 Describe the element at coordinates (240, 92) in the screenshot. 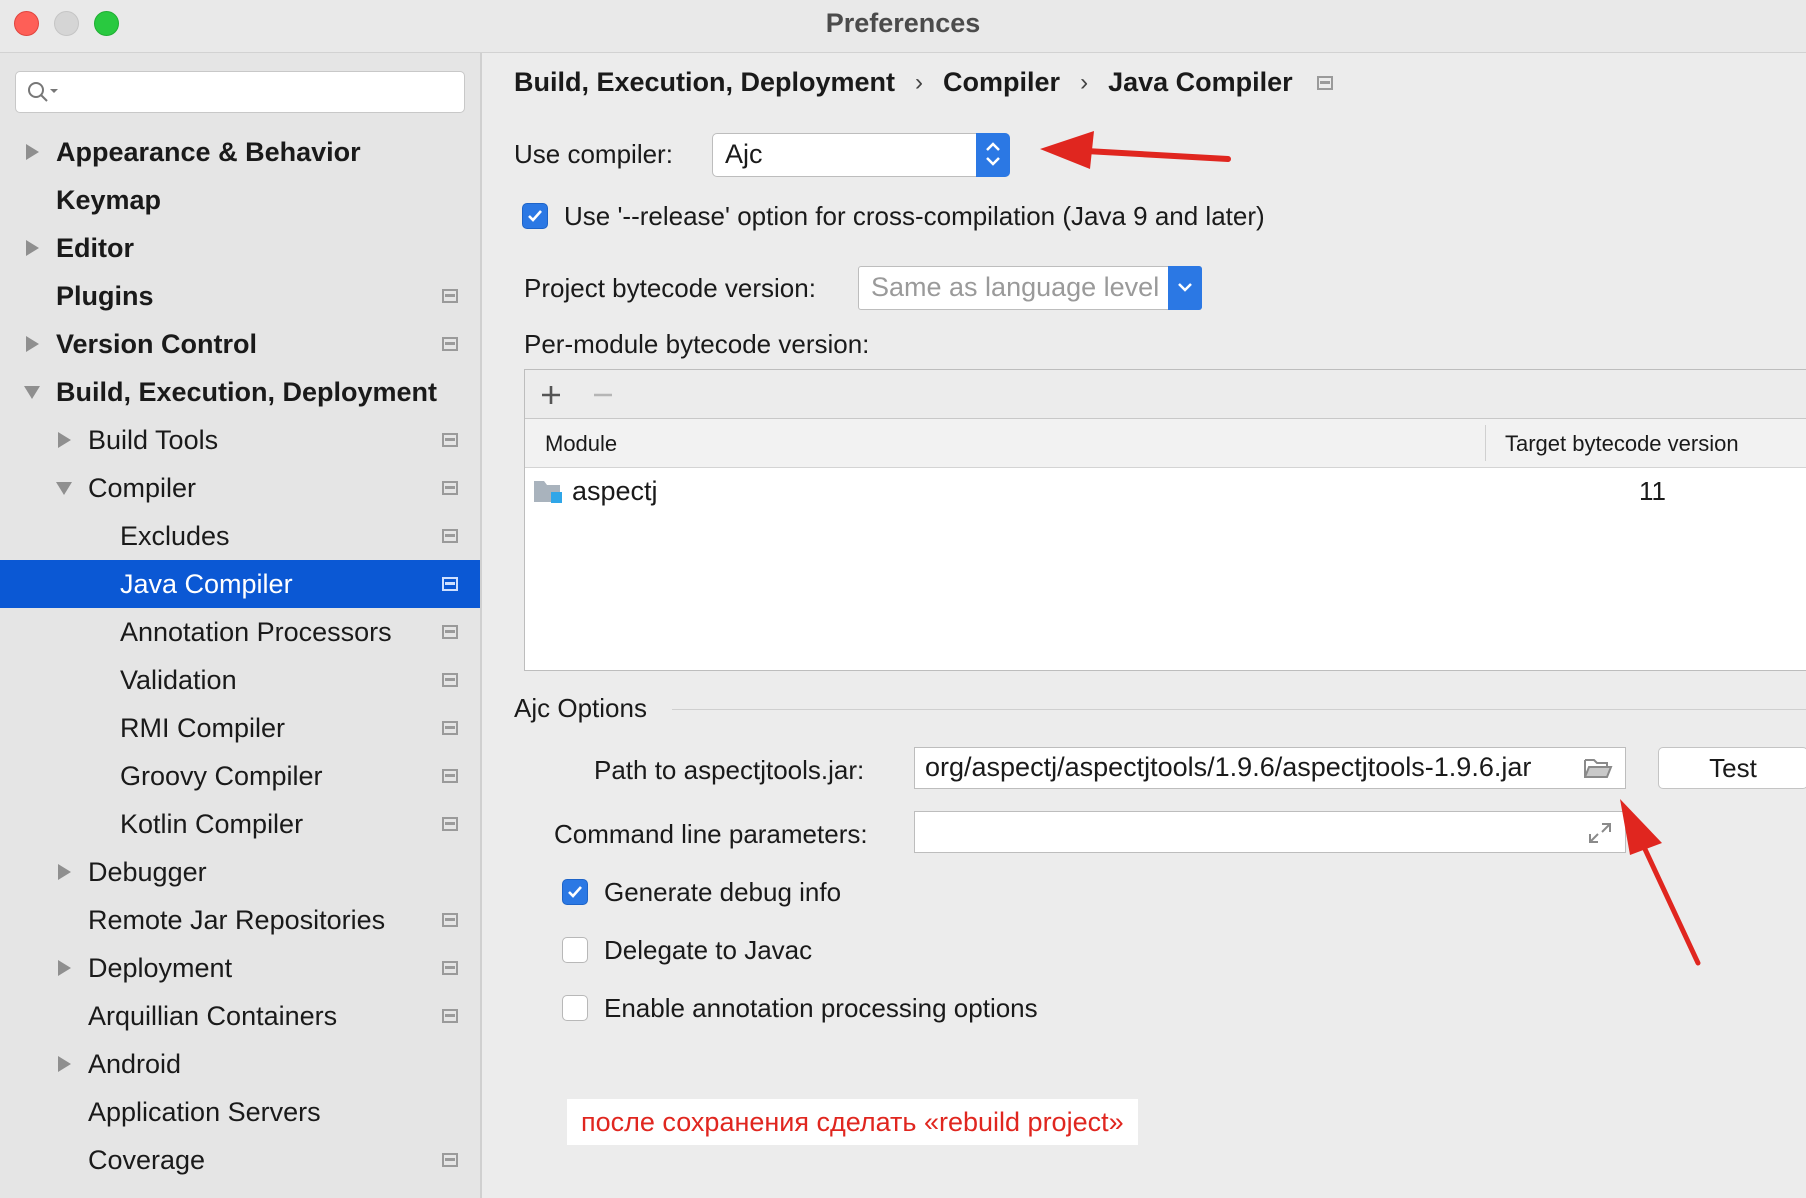

I see `search-input` at that location.